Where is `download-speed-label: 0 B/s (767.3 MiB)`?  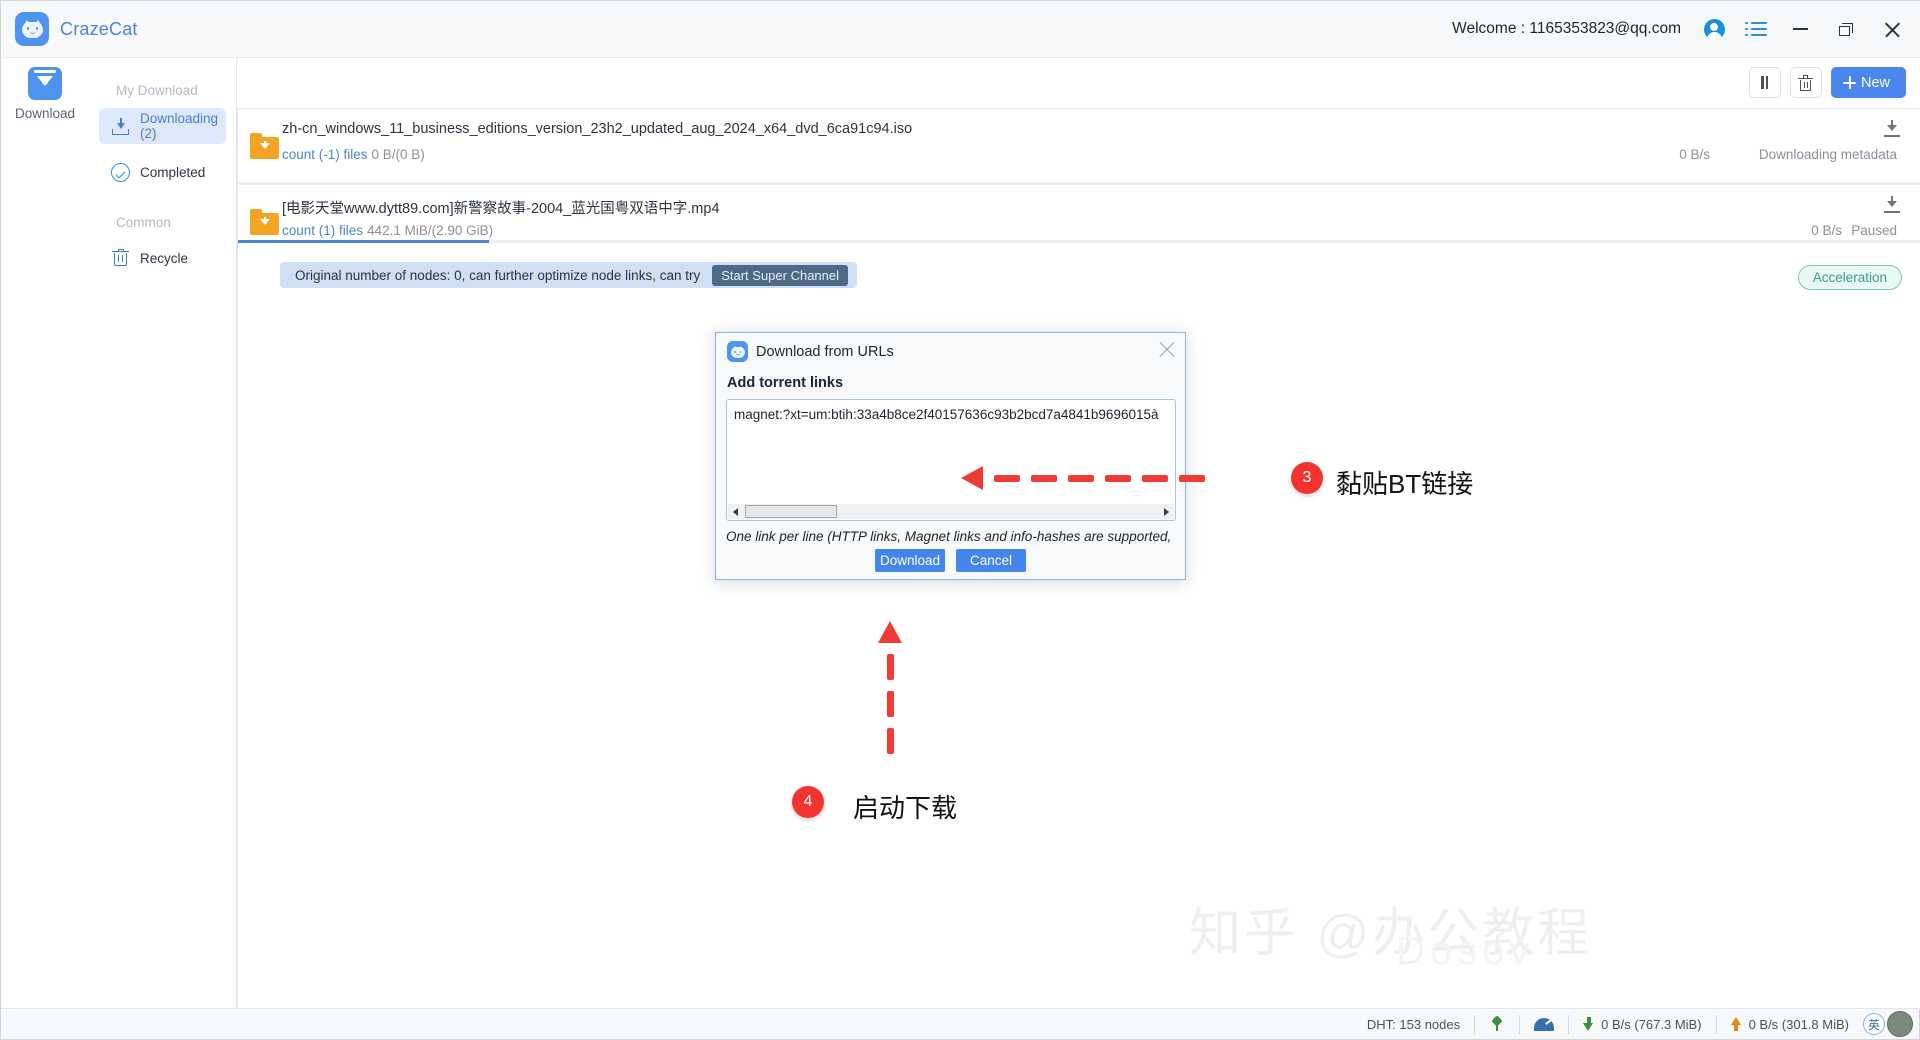
download-speed-label: 0 B/s (767.3 MiB) is located at coordinates (1651, 1024).